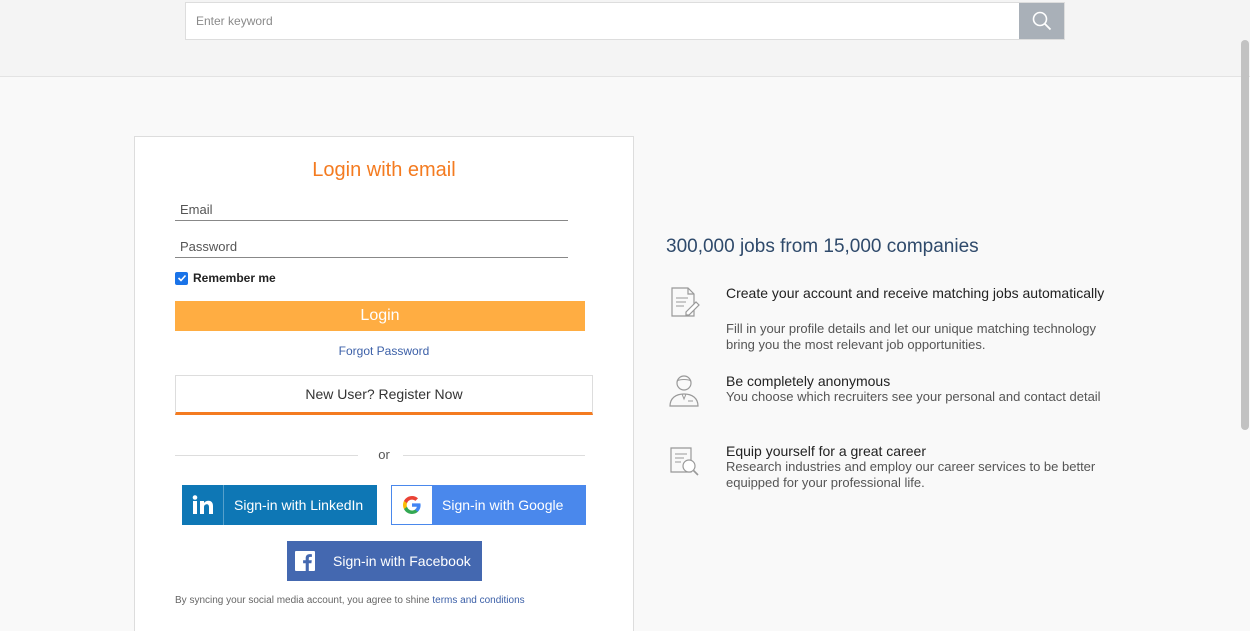 The width and height of the screenshot is (1250, 631). I want to click on scrollbar, so click(1245, 235).